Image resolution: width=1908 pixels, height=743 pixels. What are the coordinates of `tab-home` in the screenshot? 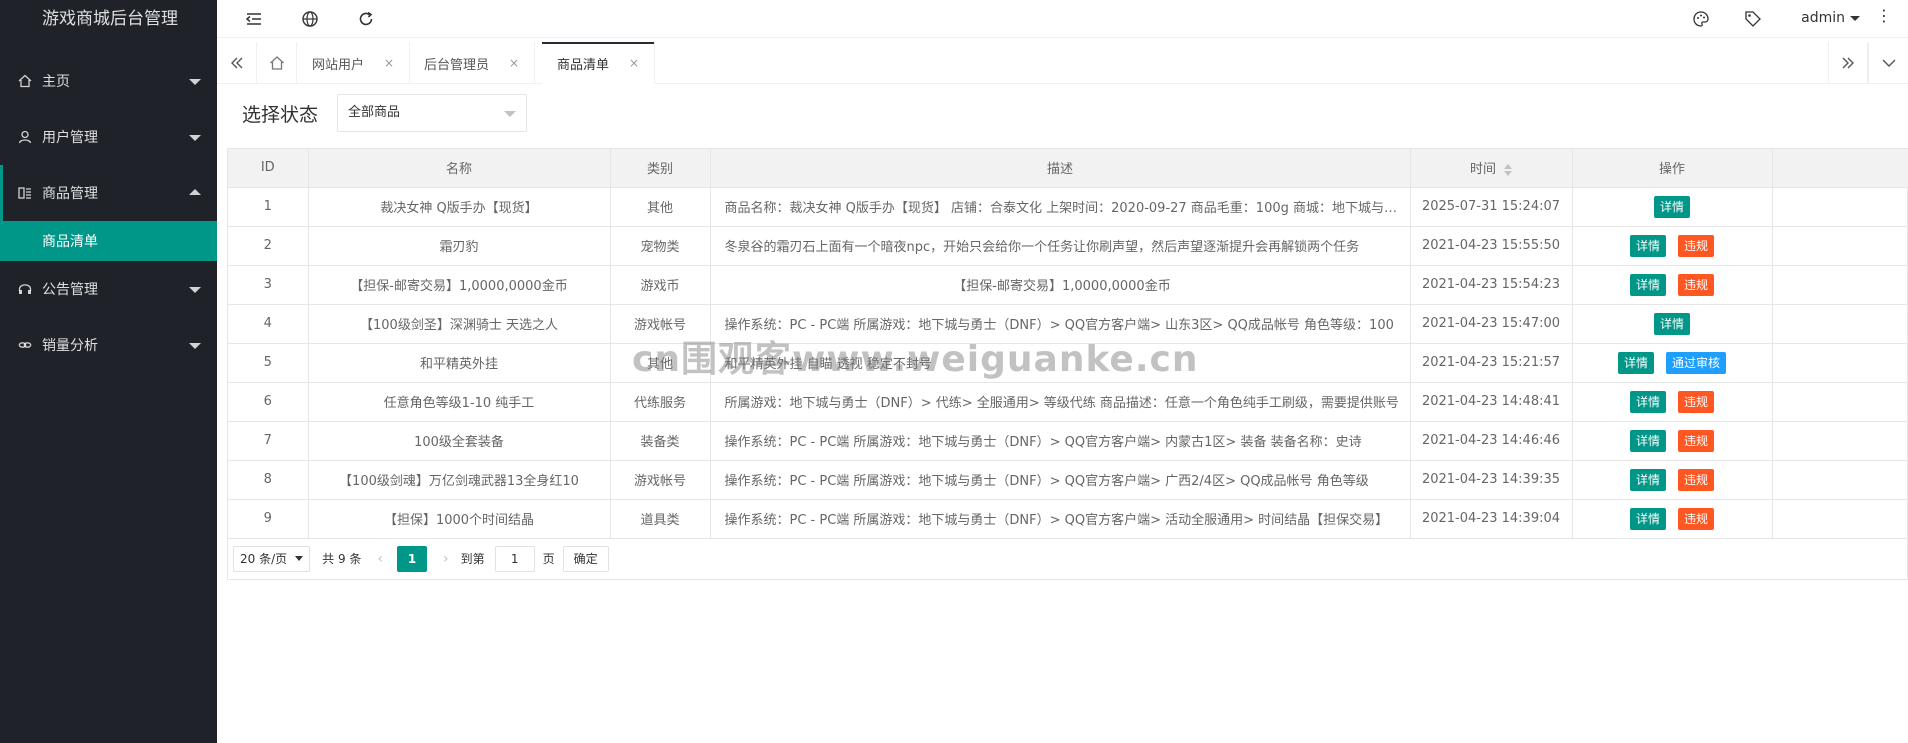 It's located at (277, 63).